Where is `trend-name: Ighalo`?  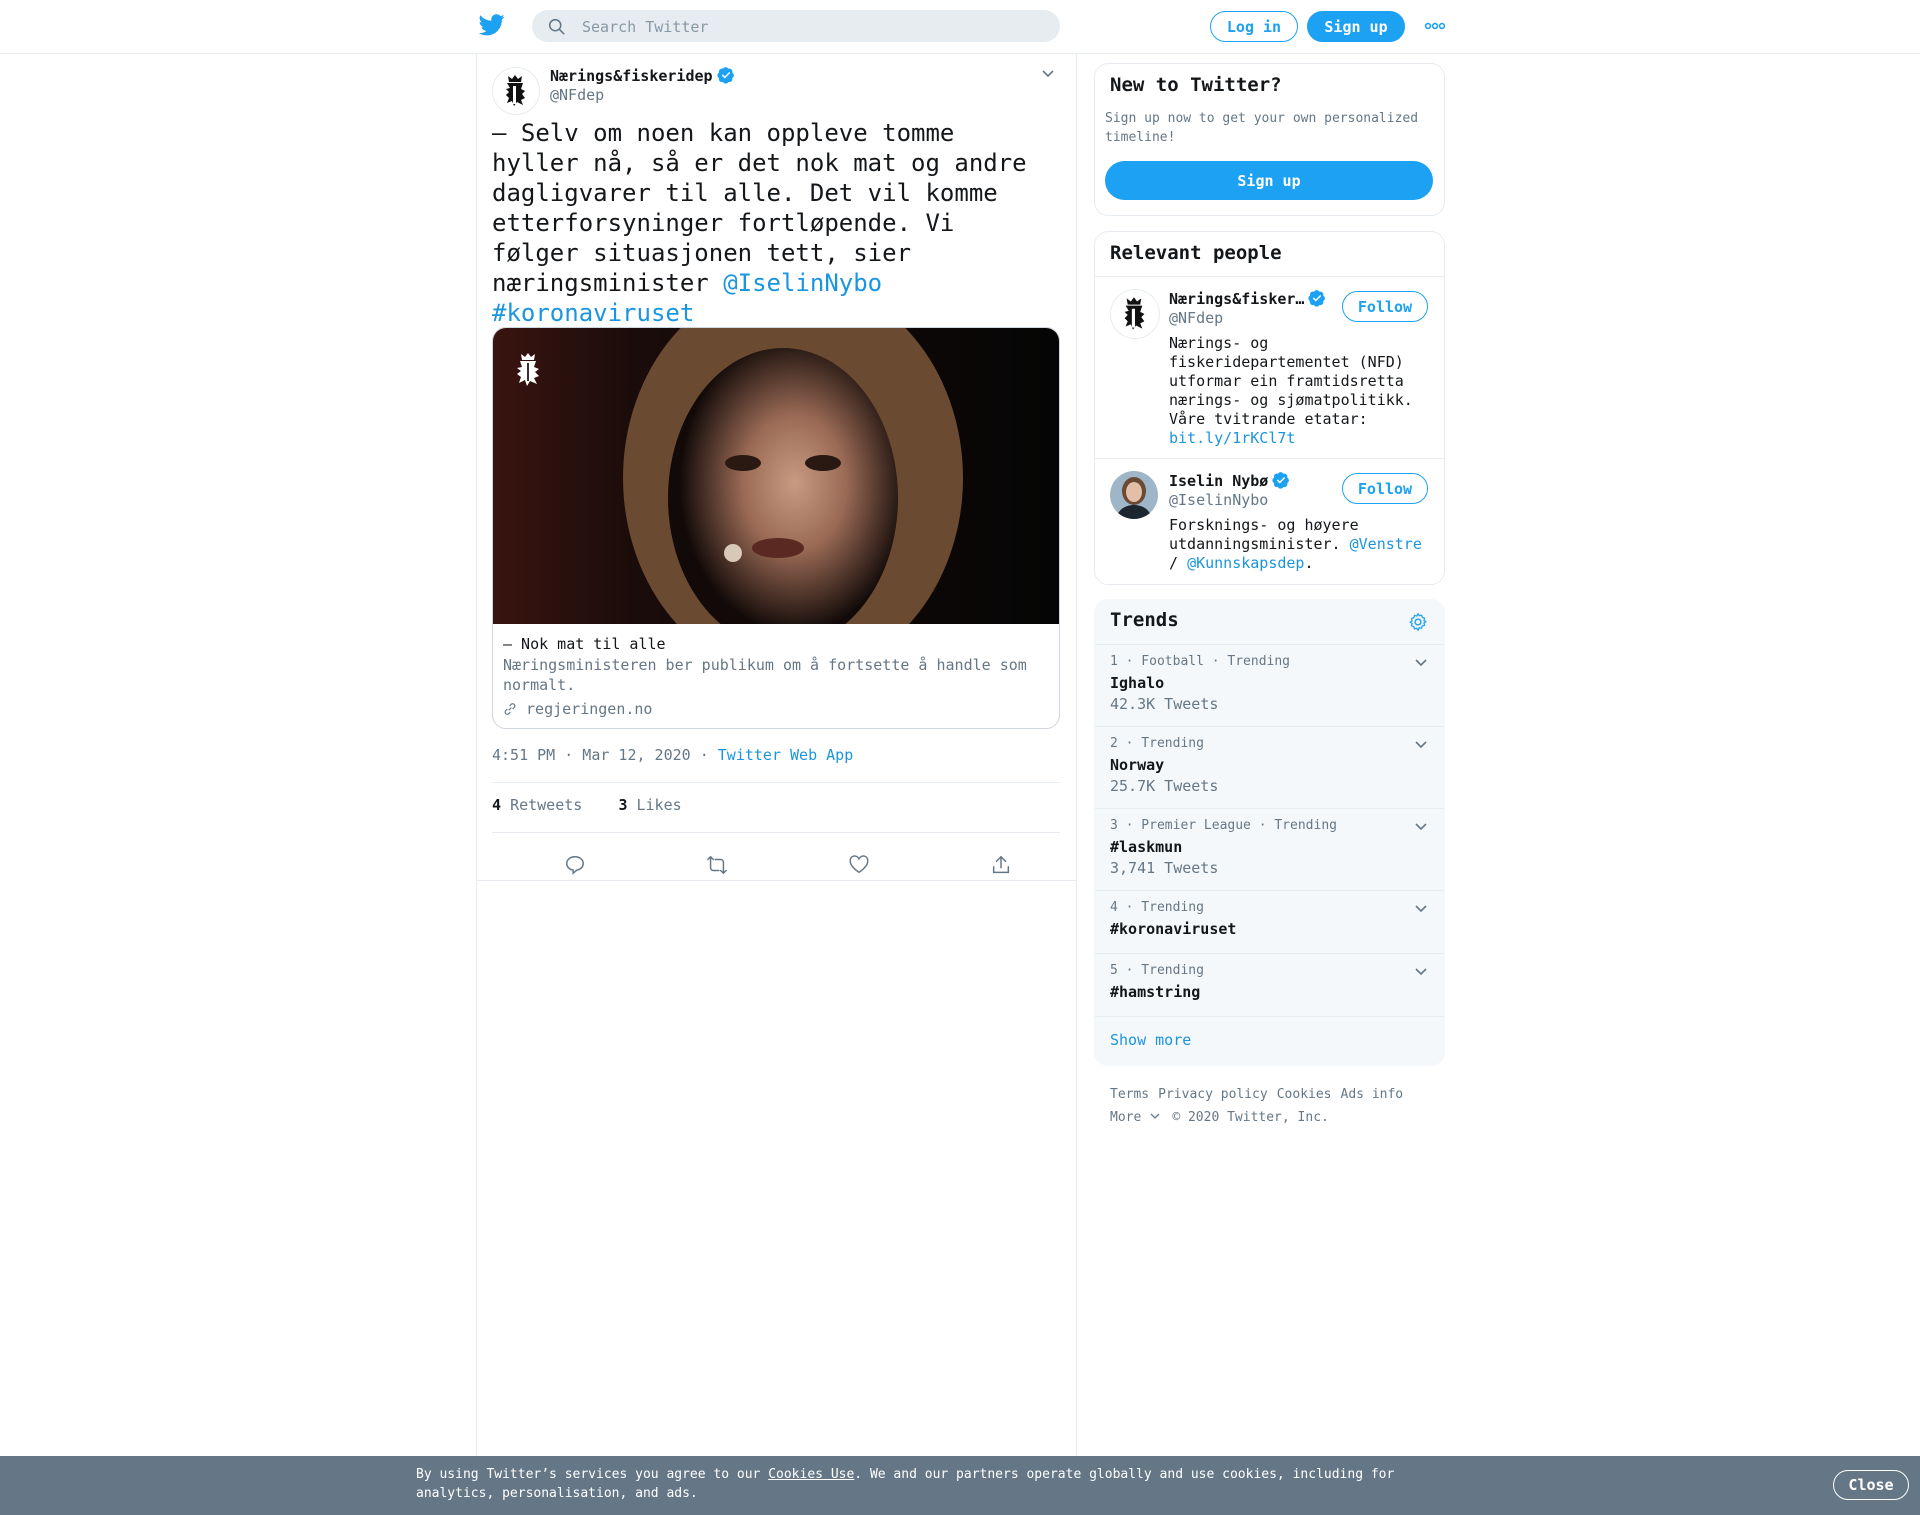 trend-name: Ighalo is located at coordinates (1137, 683).